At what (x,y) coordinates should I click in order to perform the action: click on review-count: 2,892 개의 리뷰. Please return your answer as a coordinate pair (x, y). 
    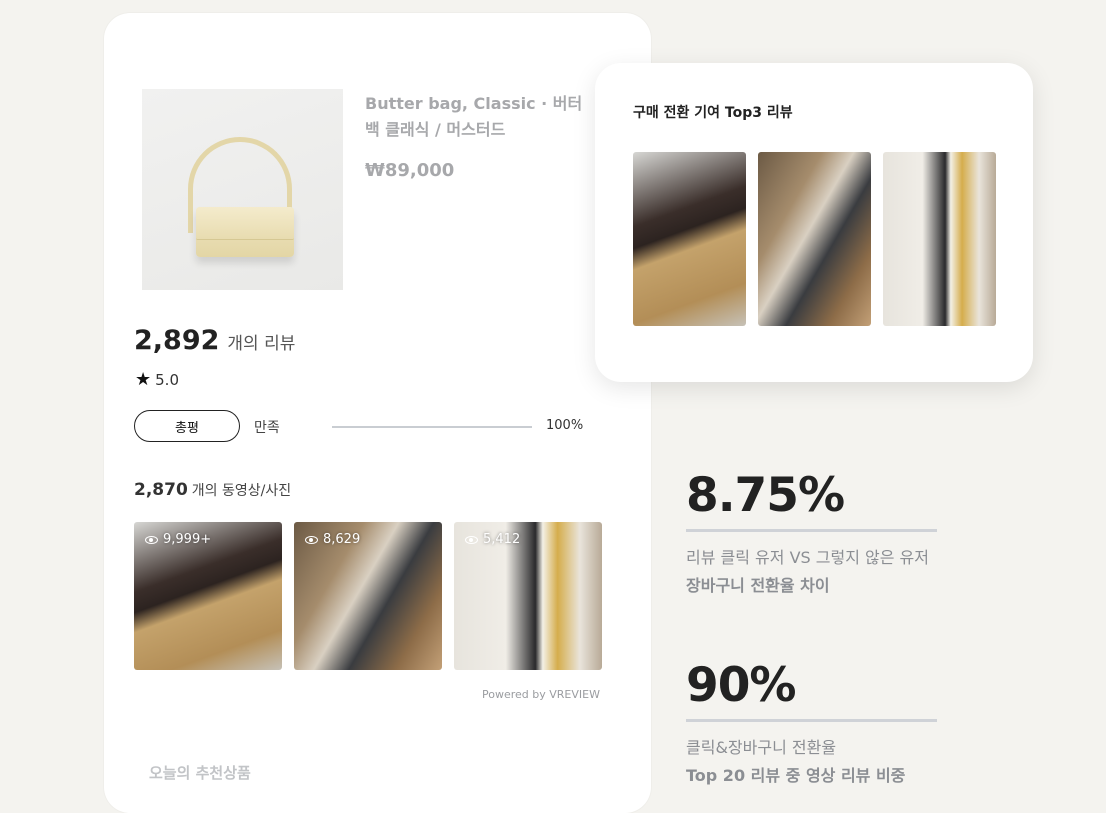
    Looking at the image, I should click on (214, 340).